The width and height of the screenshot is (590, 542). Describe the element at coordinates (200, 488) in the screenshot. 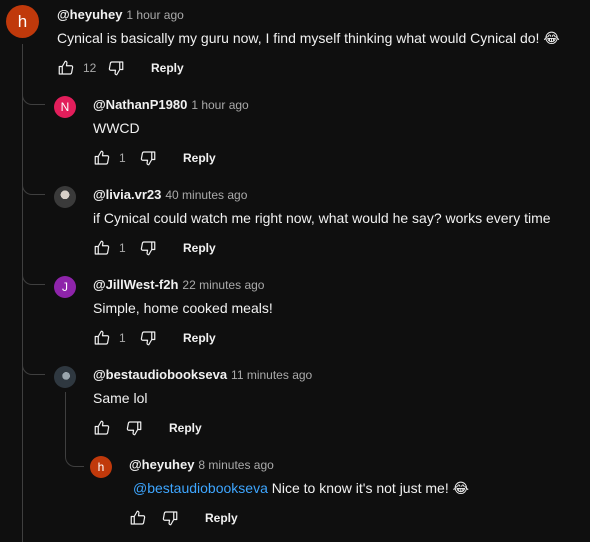

I see `mention-link: @bestaudiobookseva` at that location.